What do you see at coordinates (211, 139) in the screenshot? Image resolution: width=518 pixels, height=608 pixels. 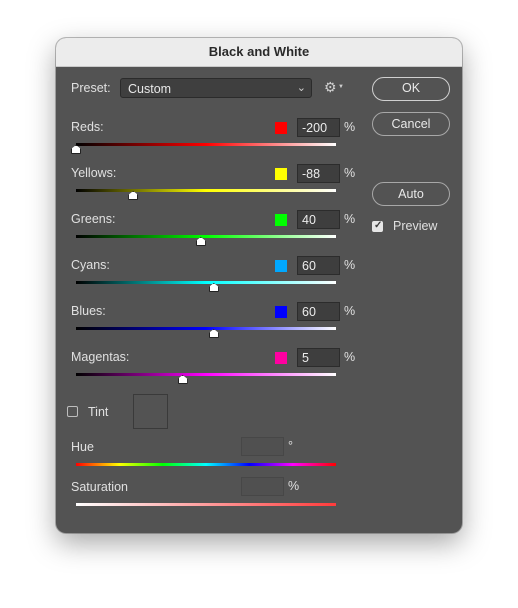 I see `channel-row-reds: Reds: -200 %` at bounding box center [211, 139].